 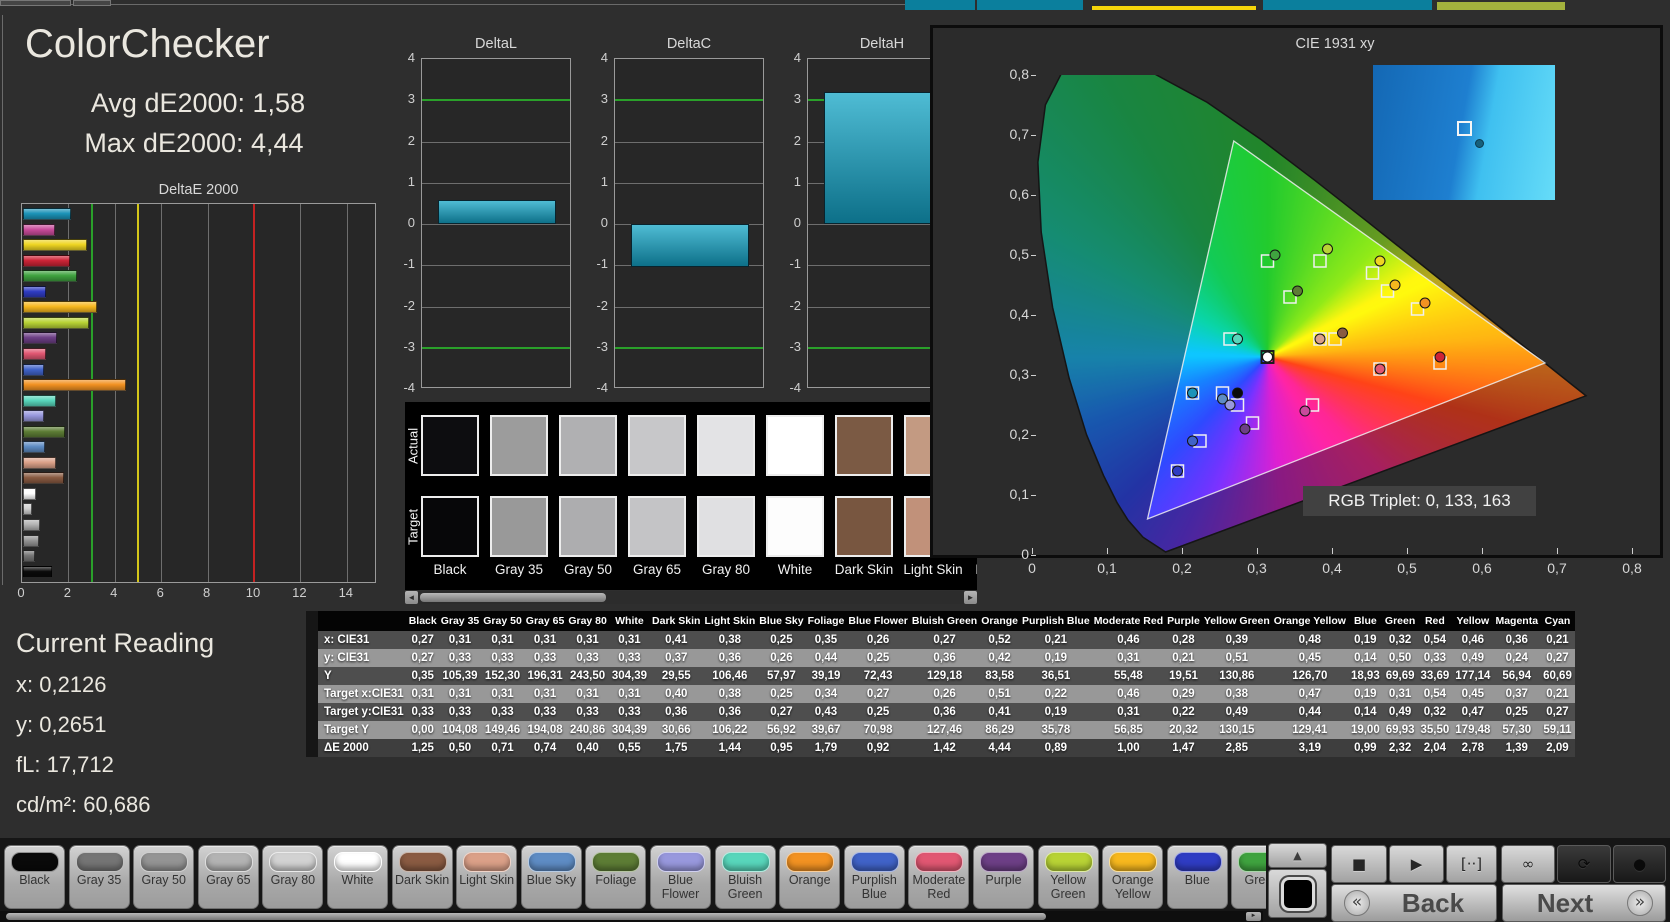 What do you see at coordinates (1380, 369) in the screenshot?
I see `cie-measured-moderate-red` at bounding box center [1380, 369].